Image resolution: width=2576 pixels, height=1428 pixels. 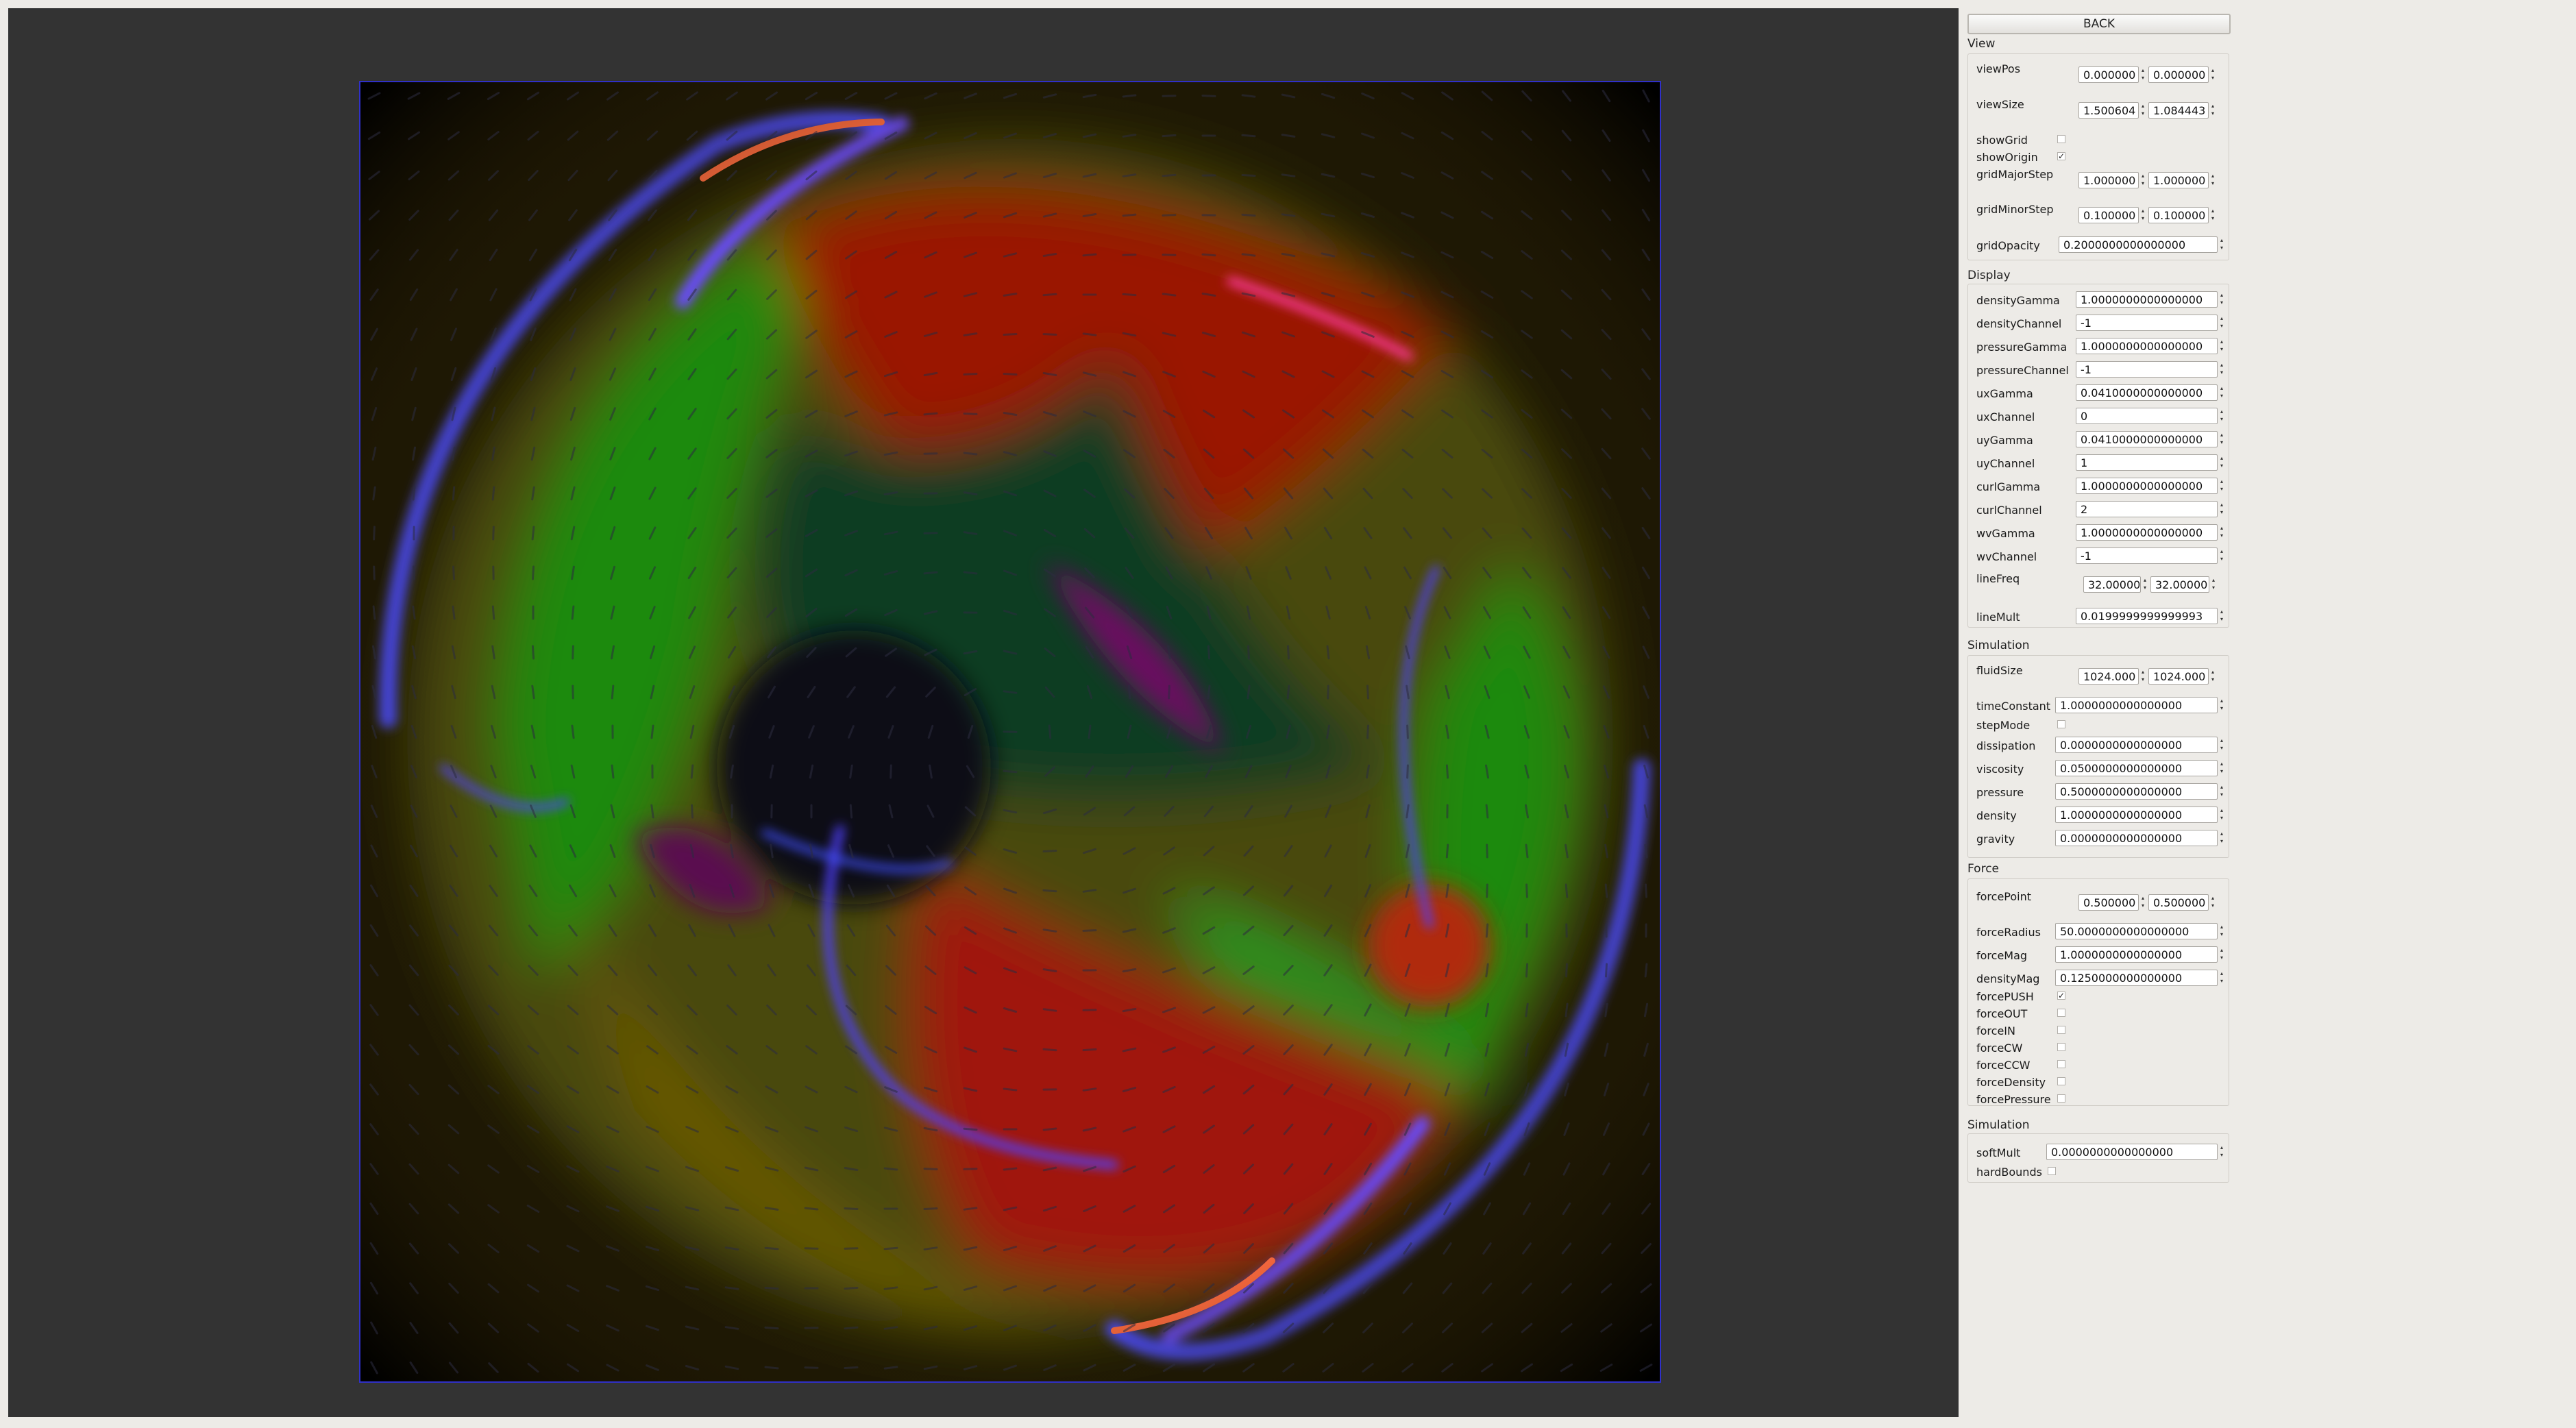 I want to click on viewpos-row: viewPos 0.000000 ▴ ▾ 0.000000 ▴ ▾, so click(x=2099, y=73).